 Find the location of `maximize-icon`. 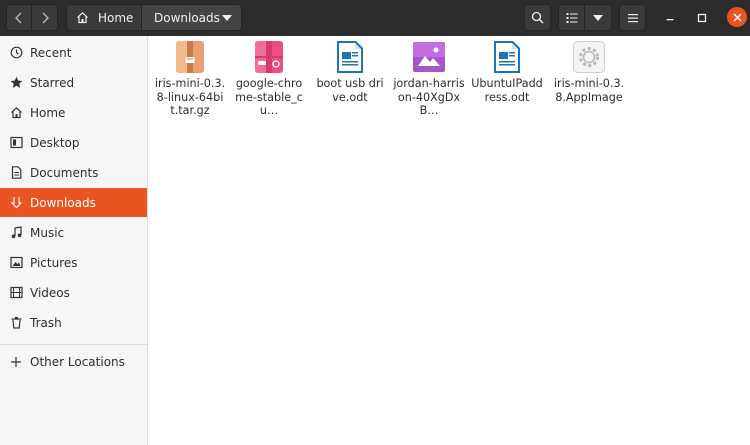

maximize-icon is located at coordinates (702, 17).